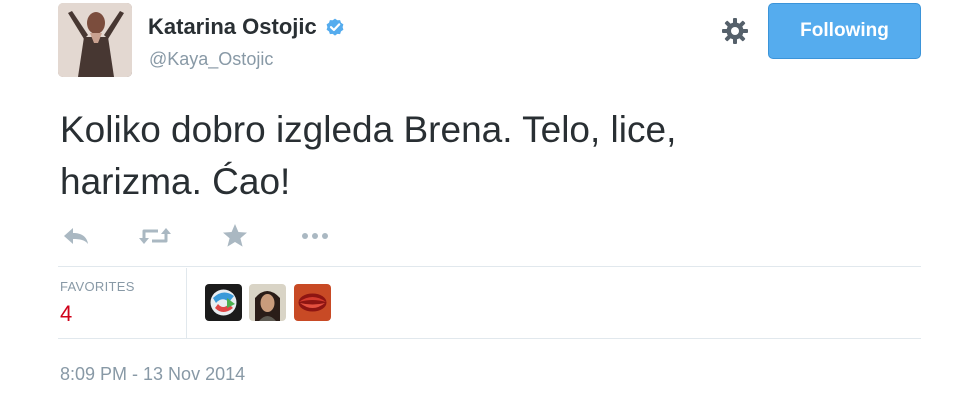 This screenshot has width=980, height=400. What do you see at coordinates (489, 338) in the screenshot?
I see `stats-bottom-divider` at bounding box center [489, 338].